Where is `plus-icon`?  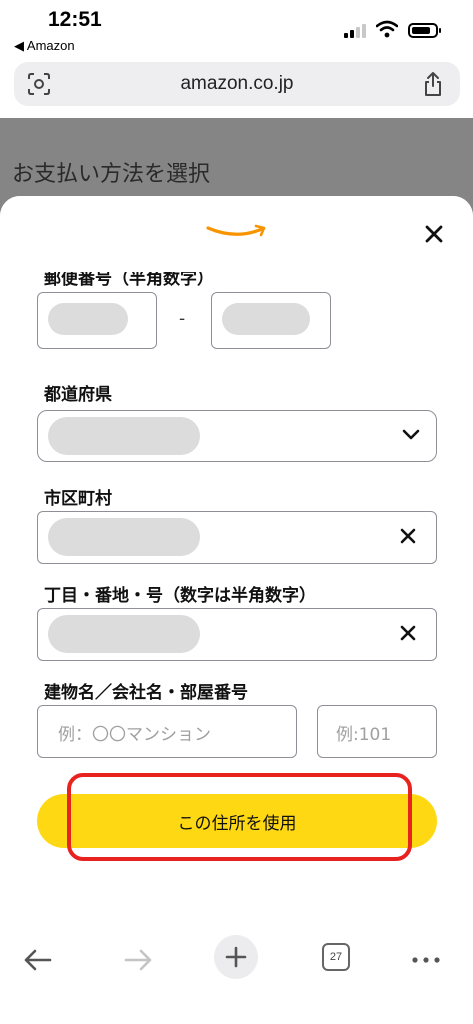
plus-icon is located at coordinates (236, 957).